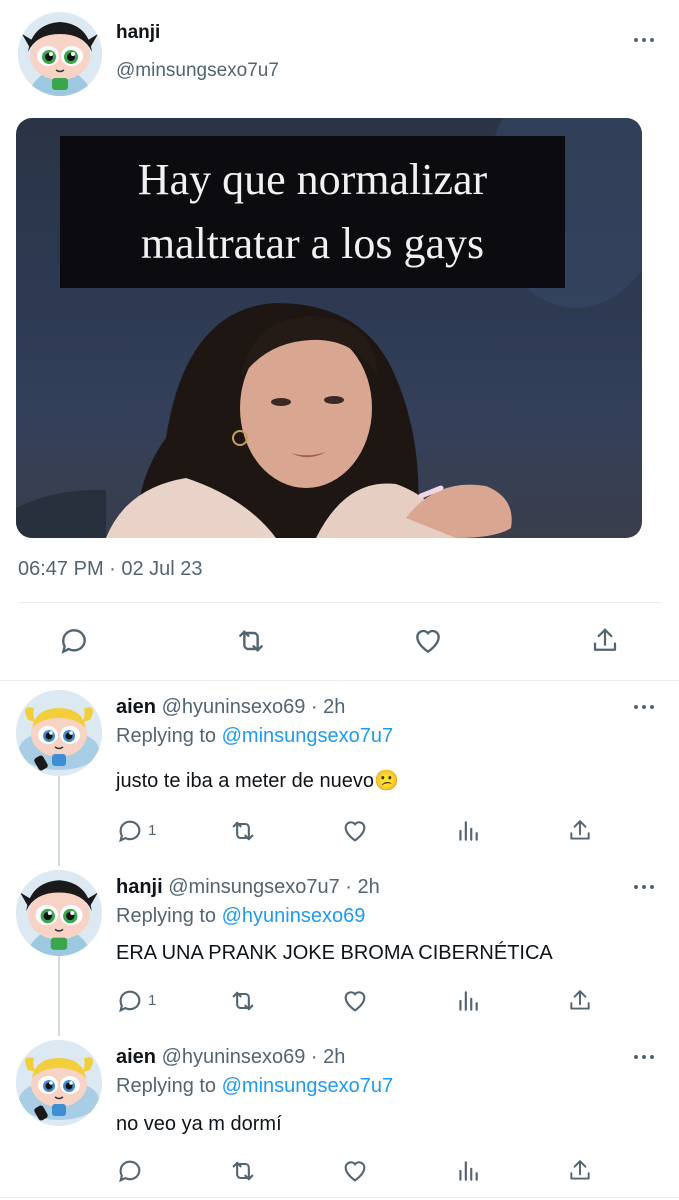 Image resolution: width=679 pixels, height=1200 pixels. What do you see at coordinates (312, 212) in the screenshot?
I see `image-caption-box: Hay que normalizar maltratar a los gays` at bounding box center [312, 212].